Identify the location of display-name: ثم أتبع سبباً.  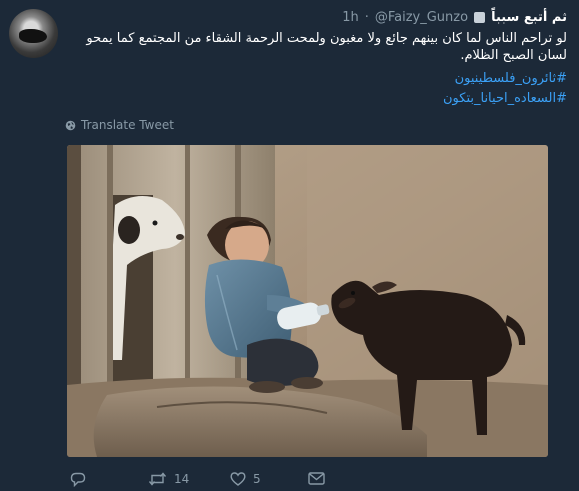
(529, 17).